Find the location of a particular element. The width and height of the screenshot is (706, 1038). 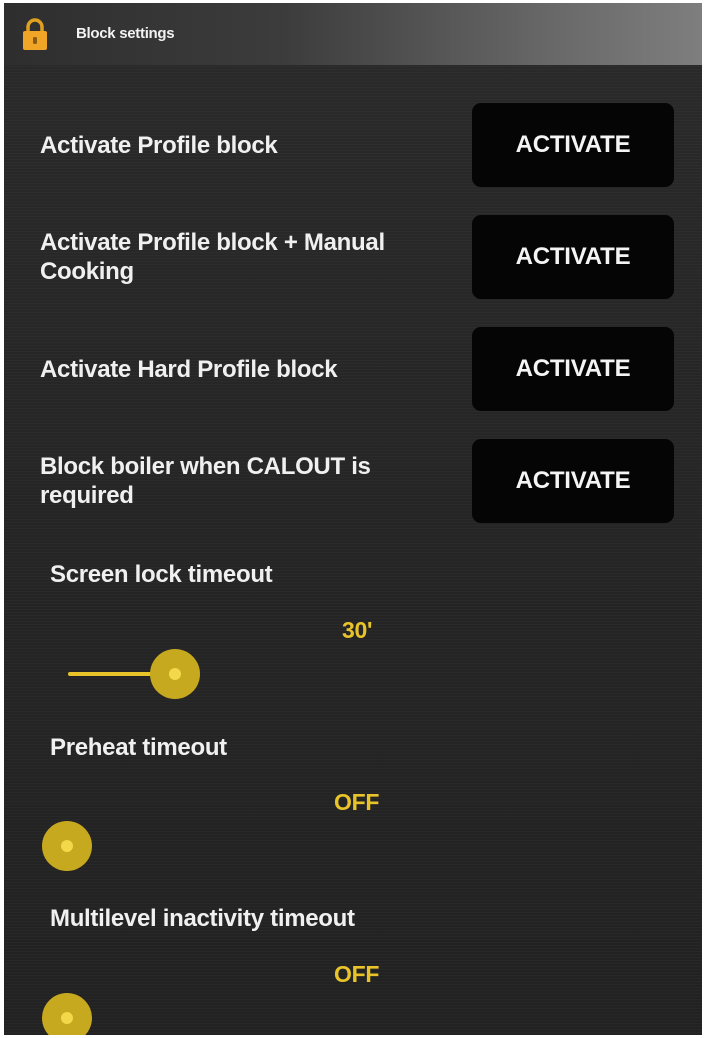

screen-lock-timeout-slider is located at coordinates (352, 674).